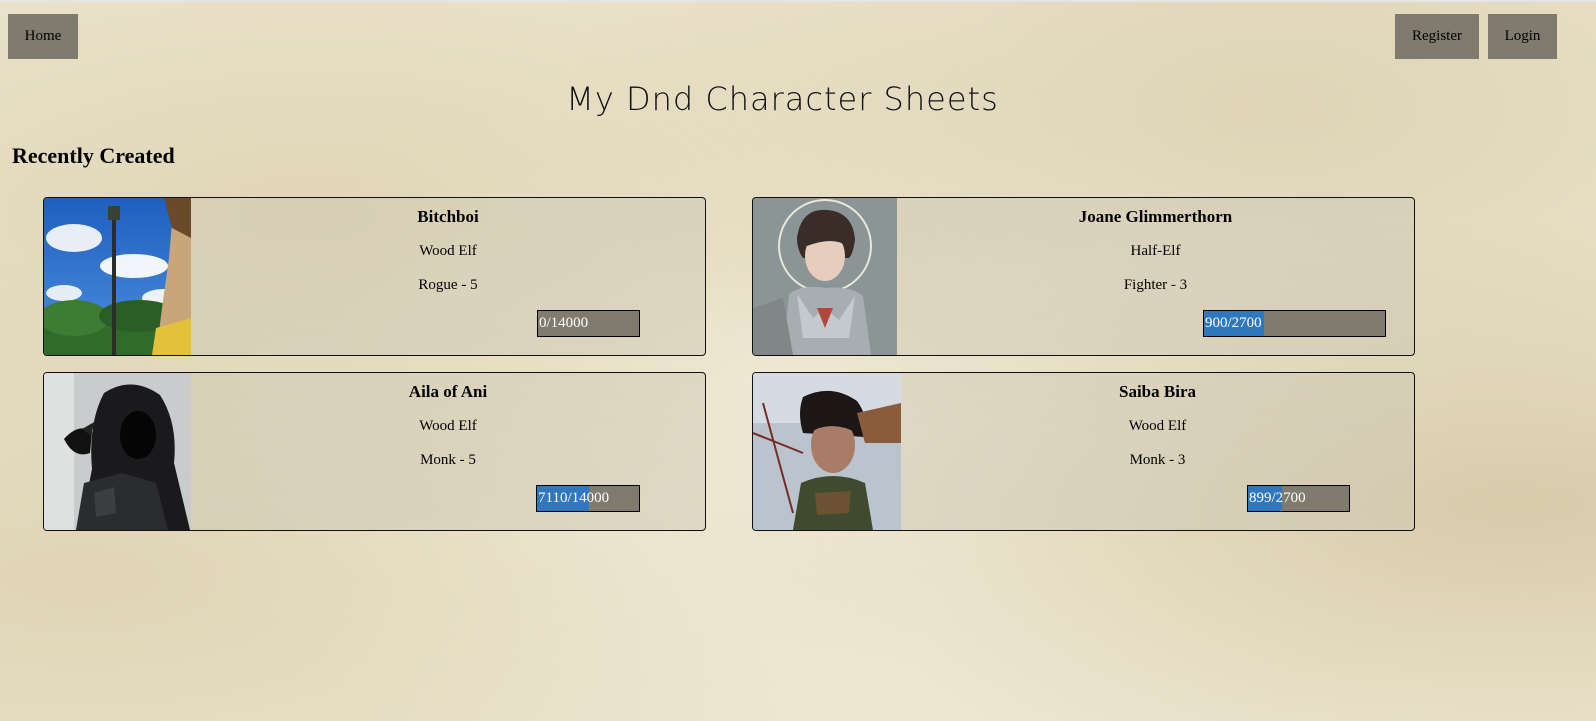 The width and height of the screenshot is (1596, 721). Describe the element at coordinates (448, 460) in the screenshot. I see `character-class-level: Monk - 5` at that location.